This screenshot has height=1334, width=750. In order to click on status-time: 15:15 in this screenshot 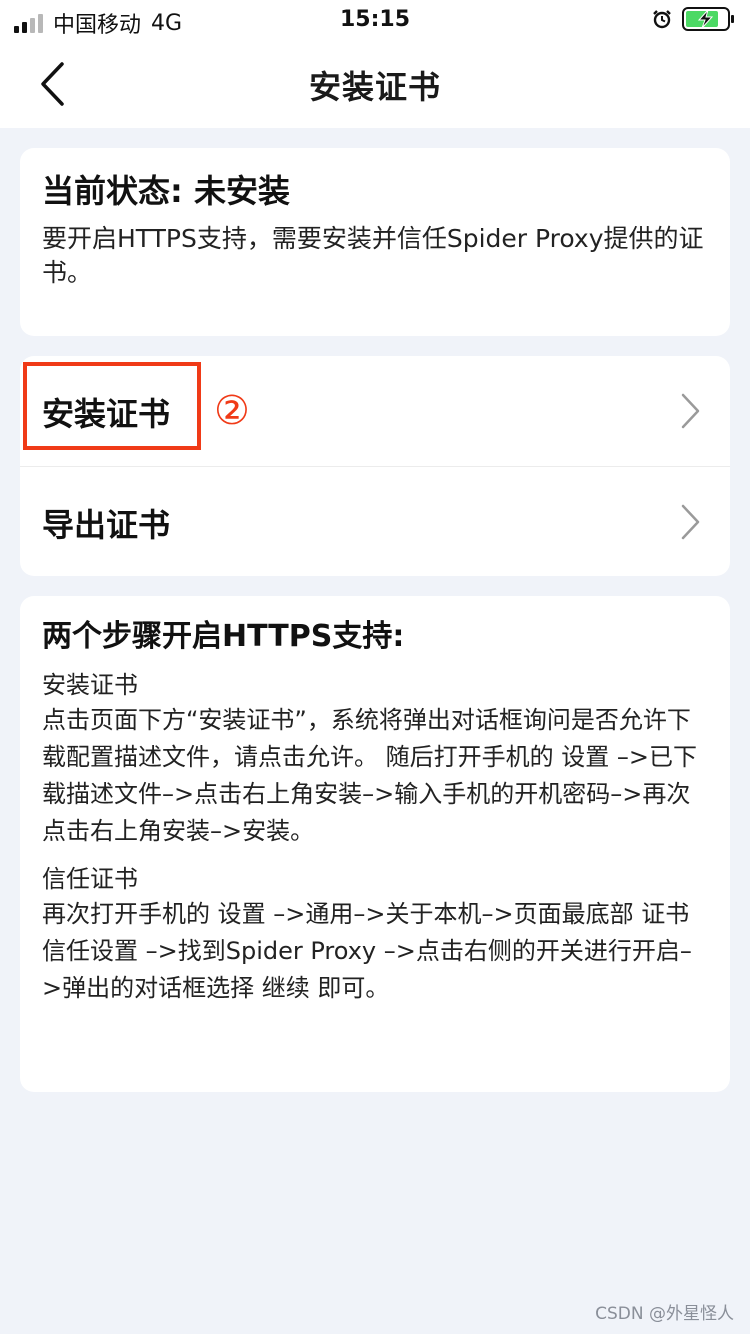, I will do `click(375, 19)`.